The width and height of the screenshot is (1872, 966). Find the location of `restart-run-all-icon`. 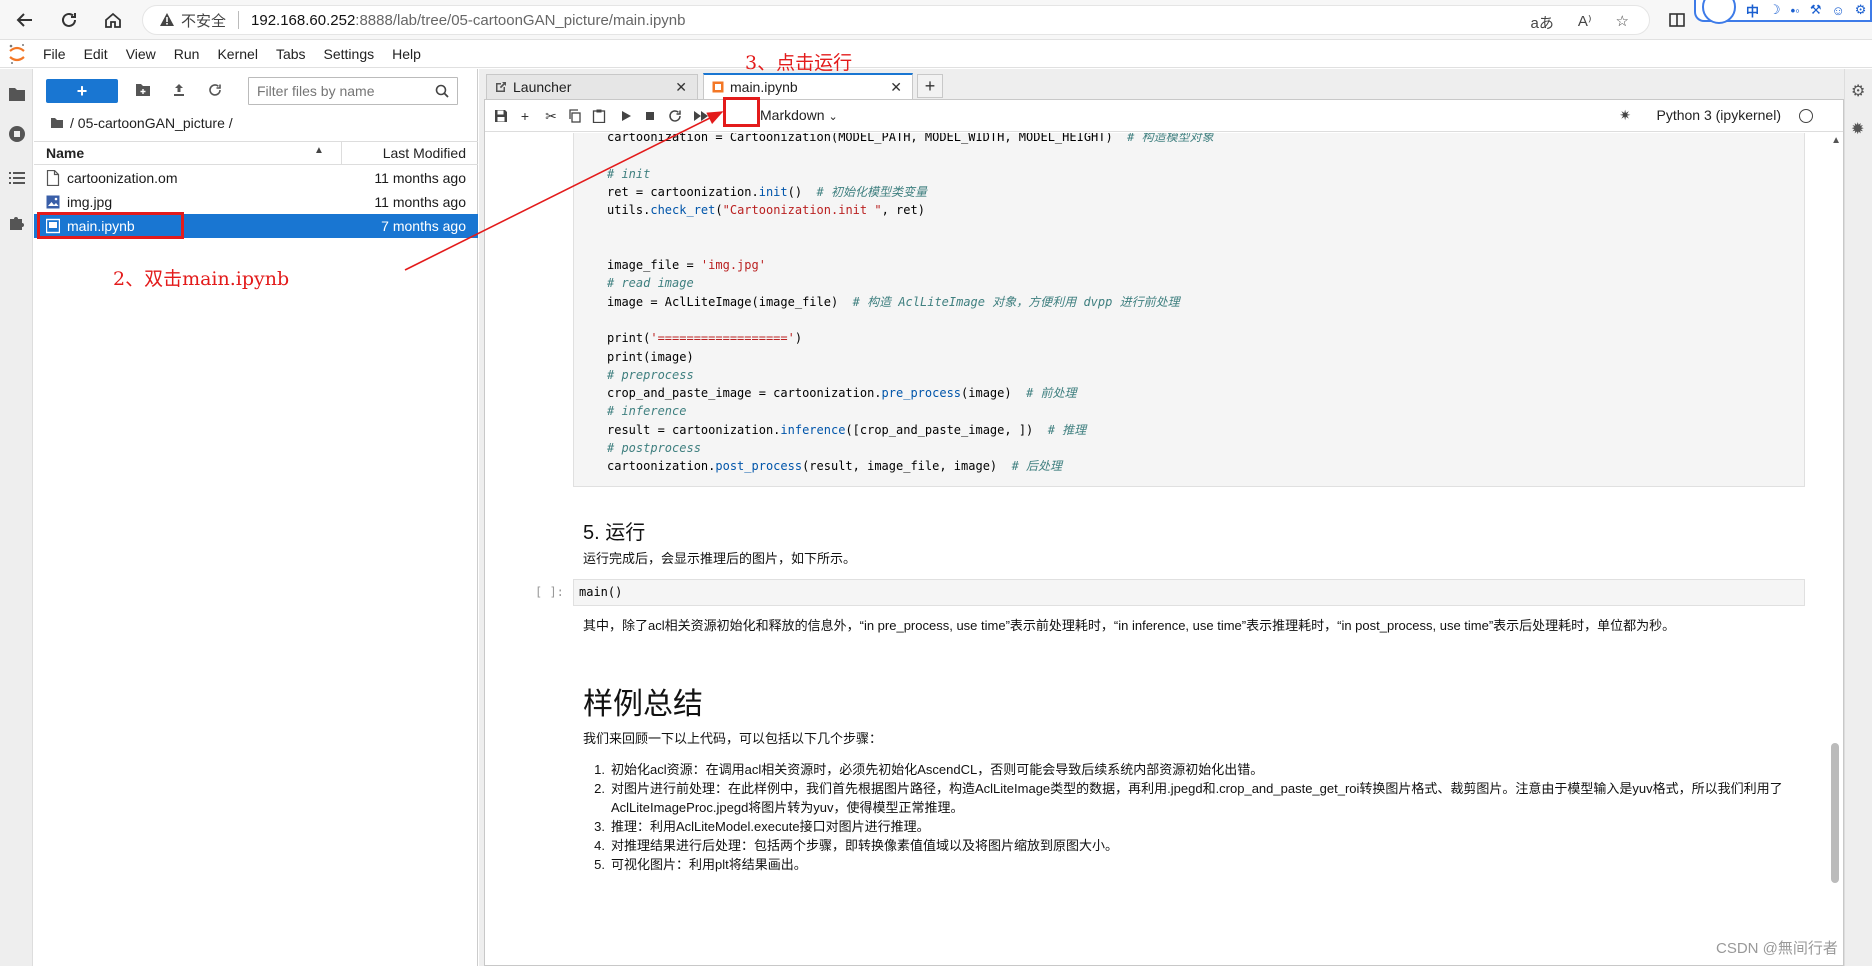

restart-run-all-icon is located at coordinates (701, 116).